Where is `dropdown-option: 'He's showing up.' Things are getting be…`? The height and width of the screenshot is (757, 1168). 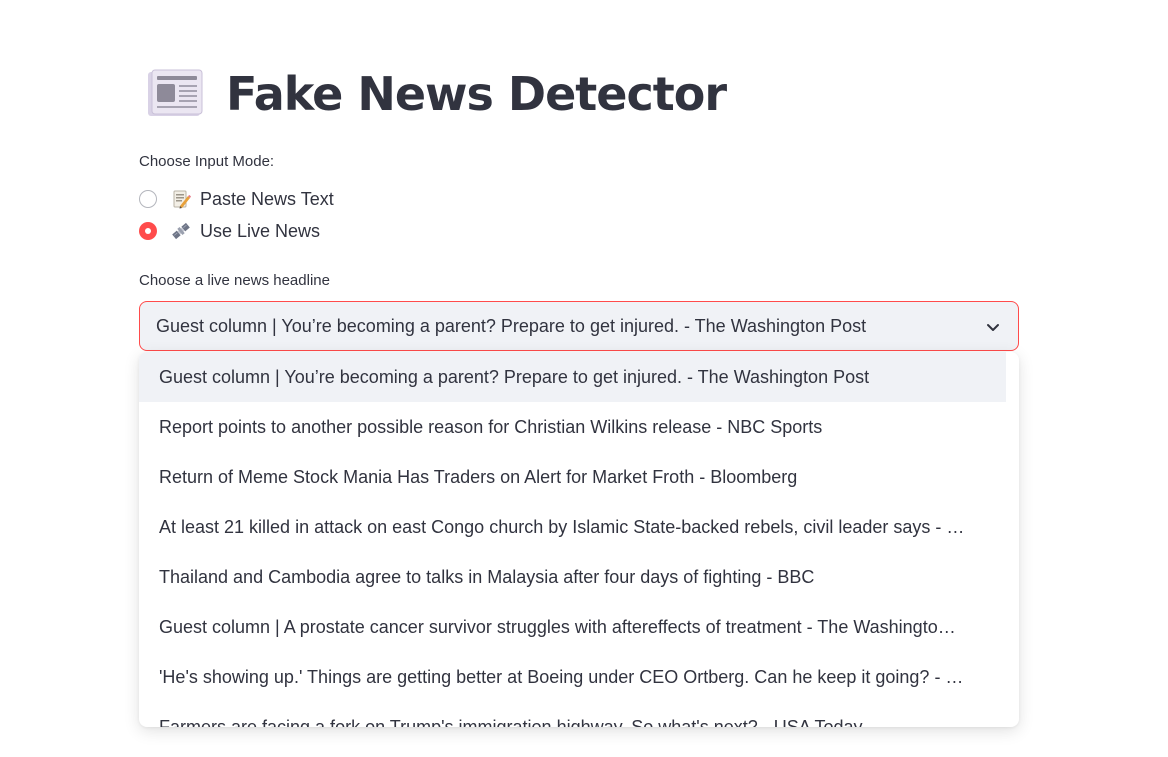 dropdown-option: 'He's showing up.' Things are getting be… is located at coordinates (572, 677).